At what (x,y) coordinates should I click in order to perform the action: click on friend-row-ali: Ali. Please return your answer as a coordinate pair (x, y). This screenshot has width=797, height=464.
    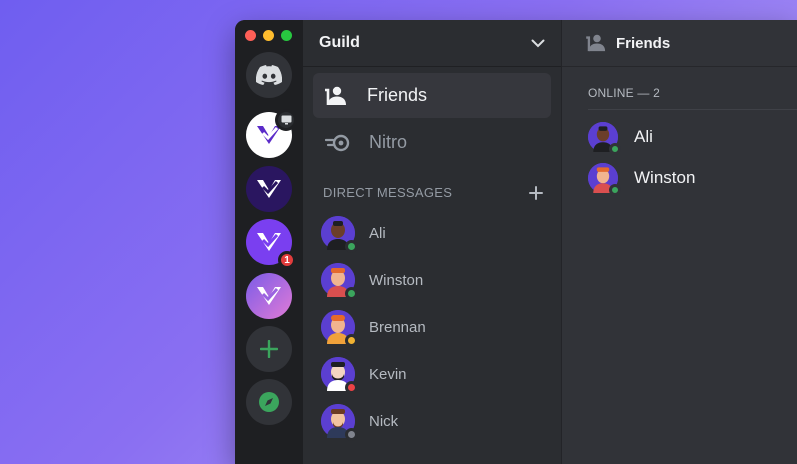
    Looking at the image, I should click on (620, 138).